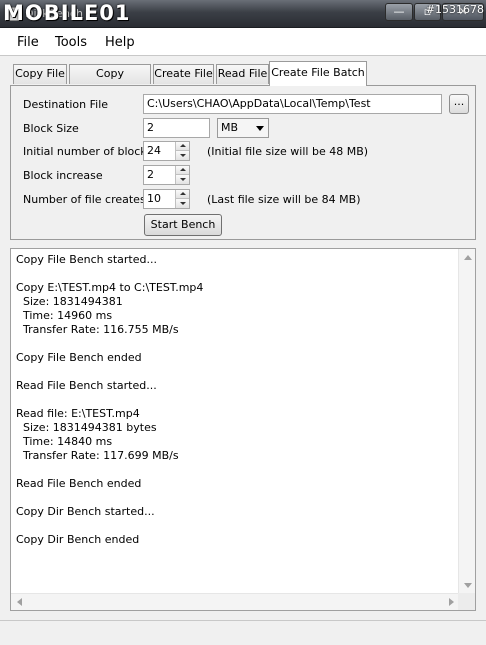  Describe the element at coordinates (110, 81) in the screenshot. I see `tab-copy-directory: Copy Directory` at that location.